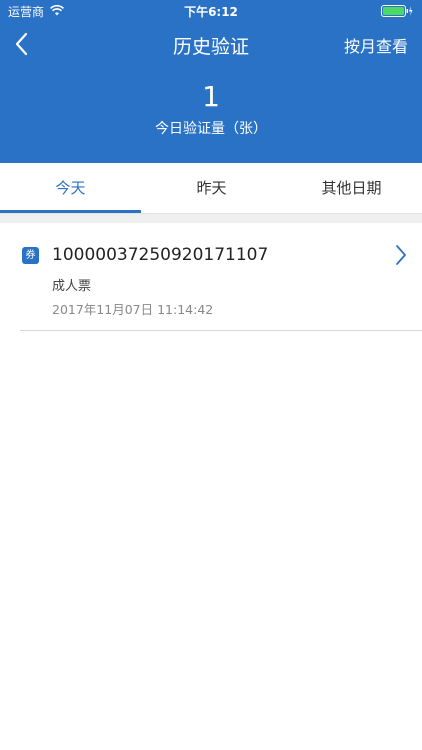  Describe the element at coordinates (133, 309) in the screenshot. I see `ticket-time: 2017年11月07日 11:14:42` at that location.